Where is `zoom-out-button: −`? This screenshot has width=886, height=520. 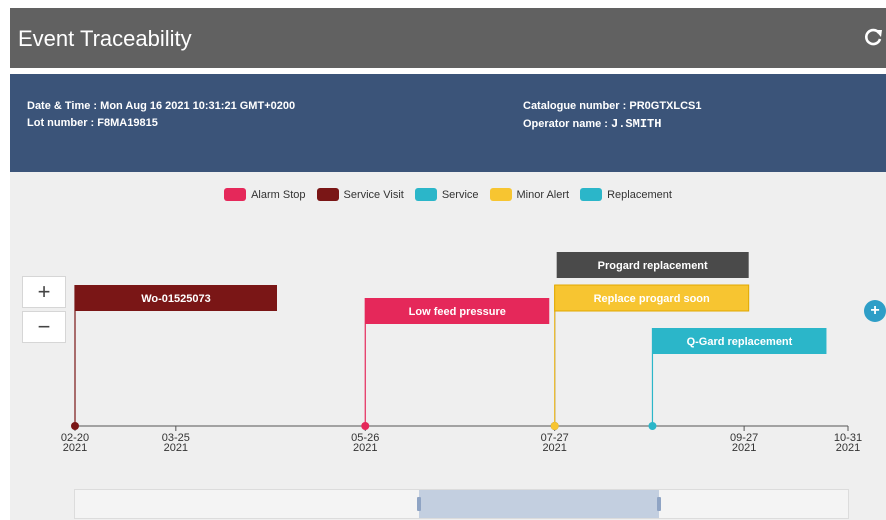
zoom-out-button: − is located at coordinates (44, 327).